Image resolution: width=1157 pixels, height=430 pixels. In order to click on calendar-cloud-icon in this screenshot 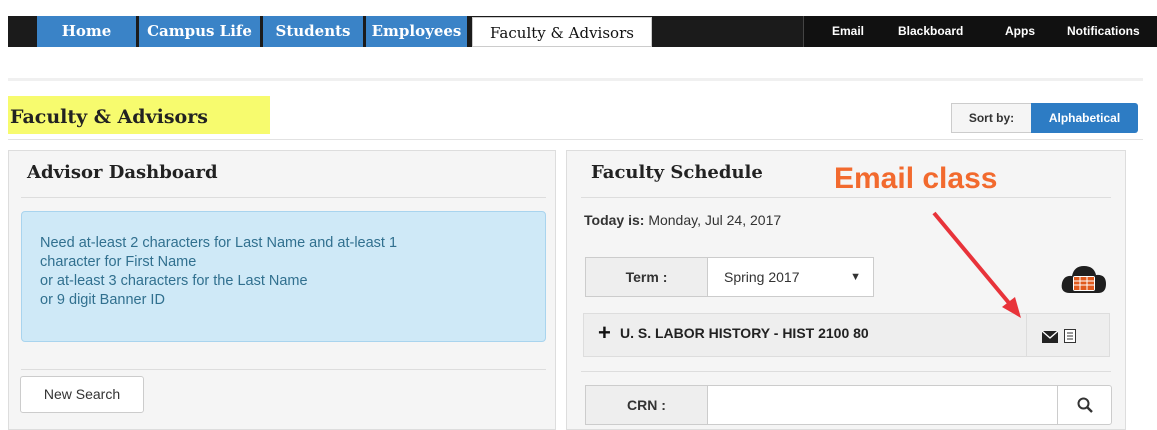, I will do `click(1084, 279)`.